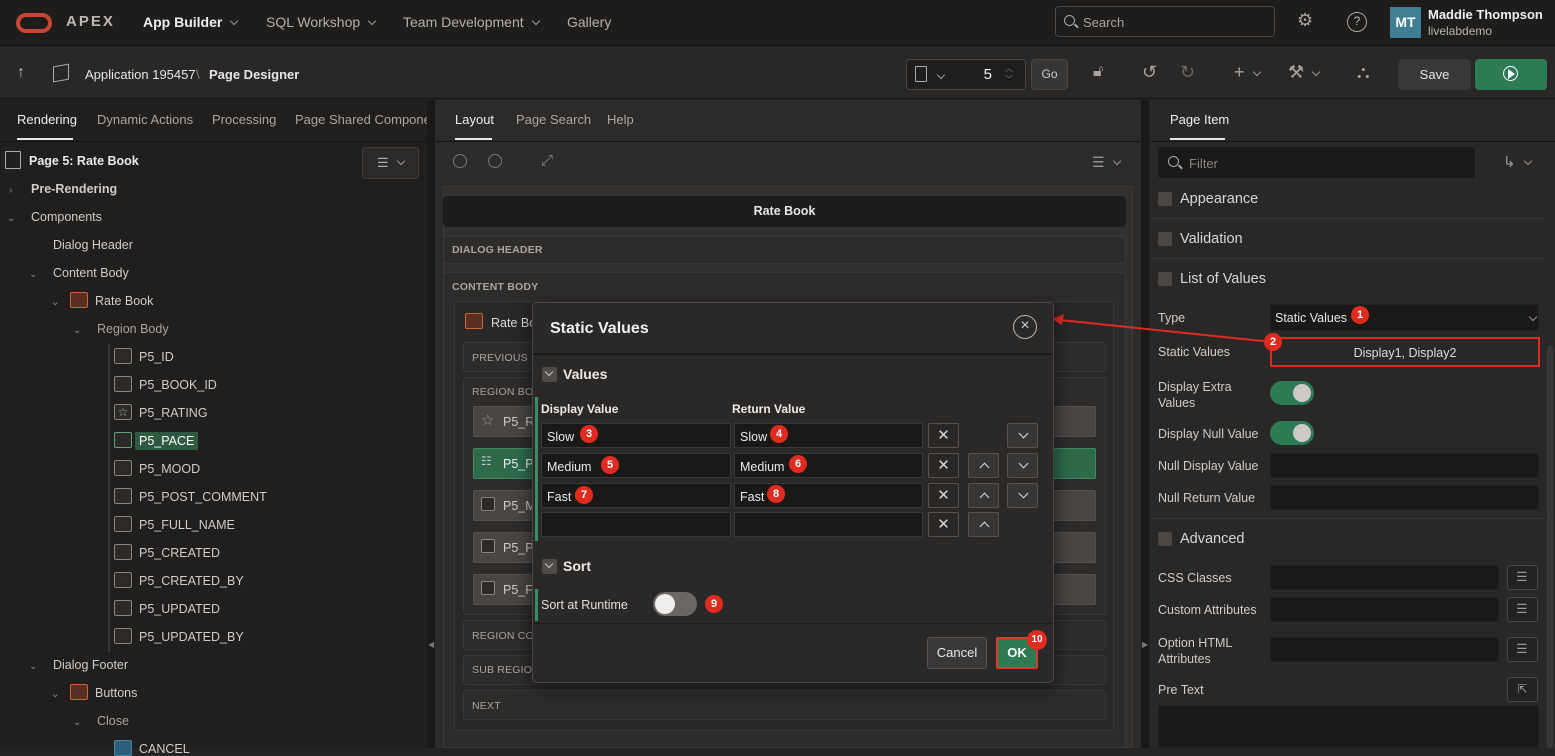 Image resolution: width=1555 pixels, height=756 pixels. I want to click on expand-section-icon, so click(1165, 199).